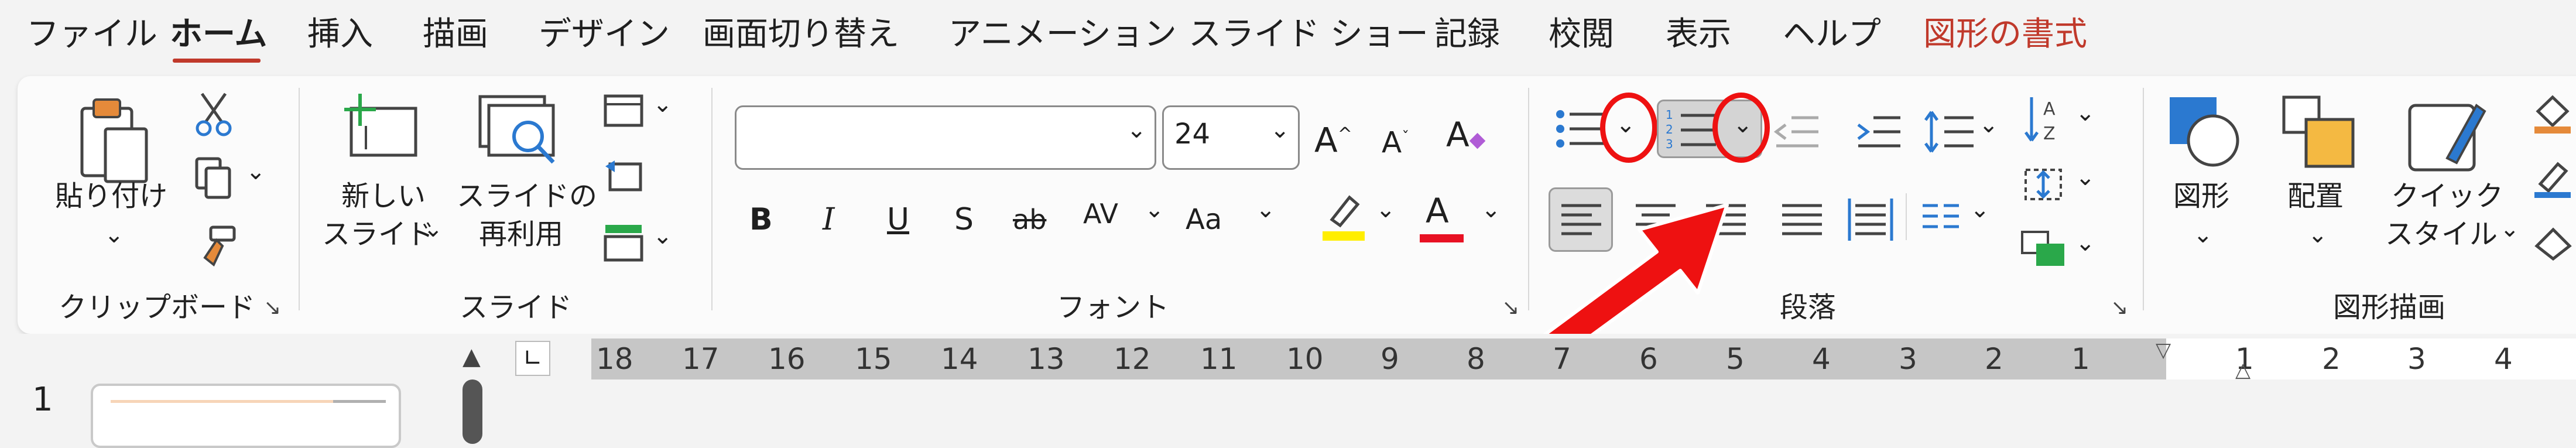 Image resolution: width=2576 pixels, height=448 pixels. What do you see at coordinates (1333, 137) in the screenshot?
I see `grow-font-icon: A^` at bounding box center [1333, 137].